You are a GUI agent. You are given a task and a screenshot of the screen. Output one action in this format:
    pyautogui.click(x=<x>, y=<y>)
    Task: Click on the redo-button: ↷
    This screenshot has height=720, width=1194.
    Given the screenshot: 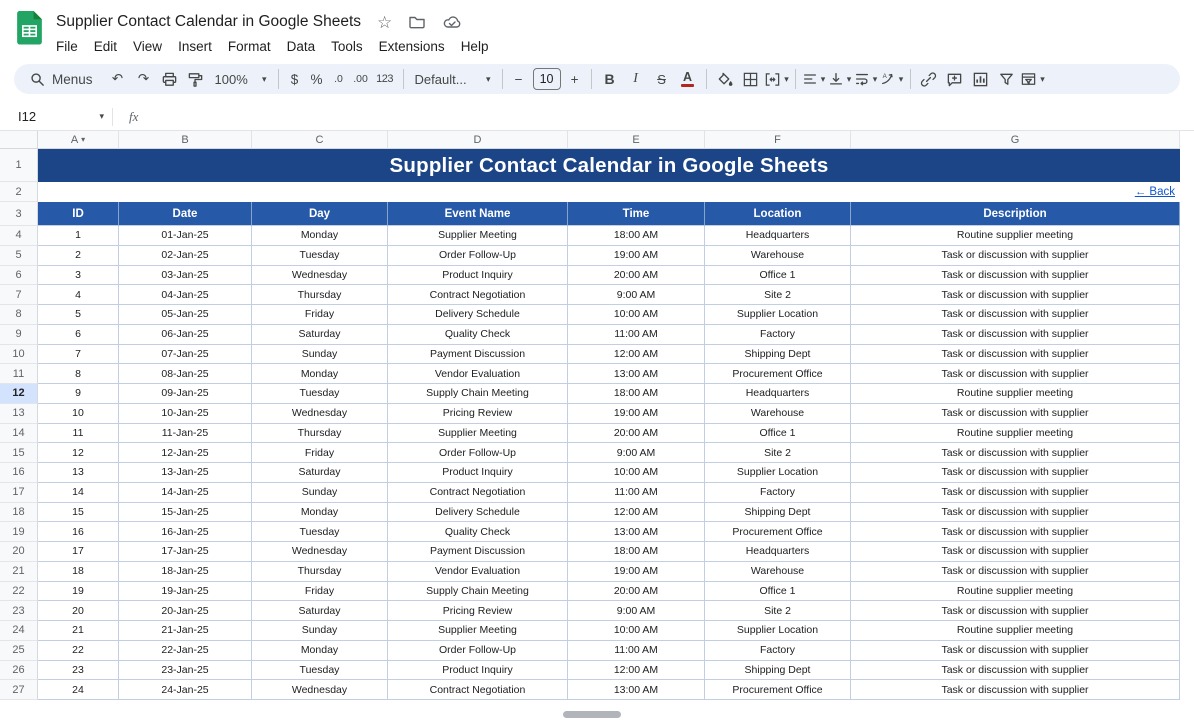 What is the action you would take?
    pyautogui.click(x=144, y=79)
    